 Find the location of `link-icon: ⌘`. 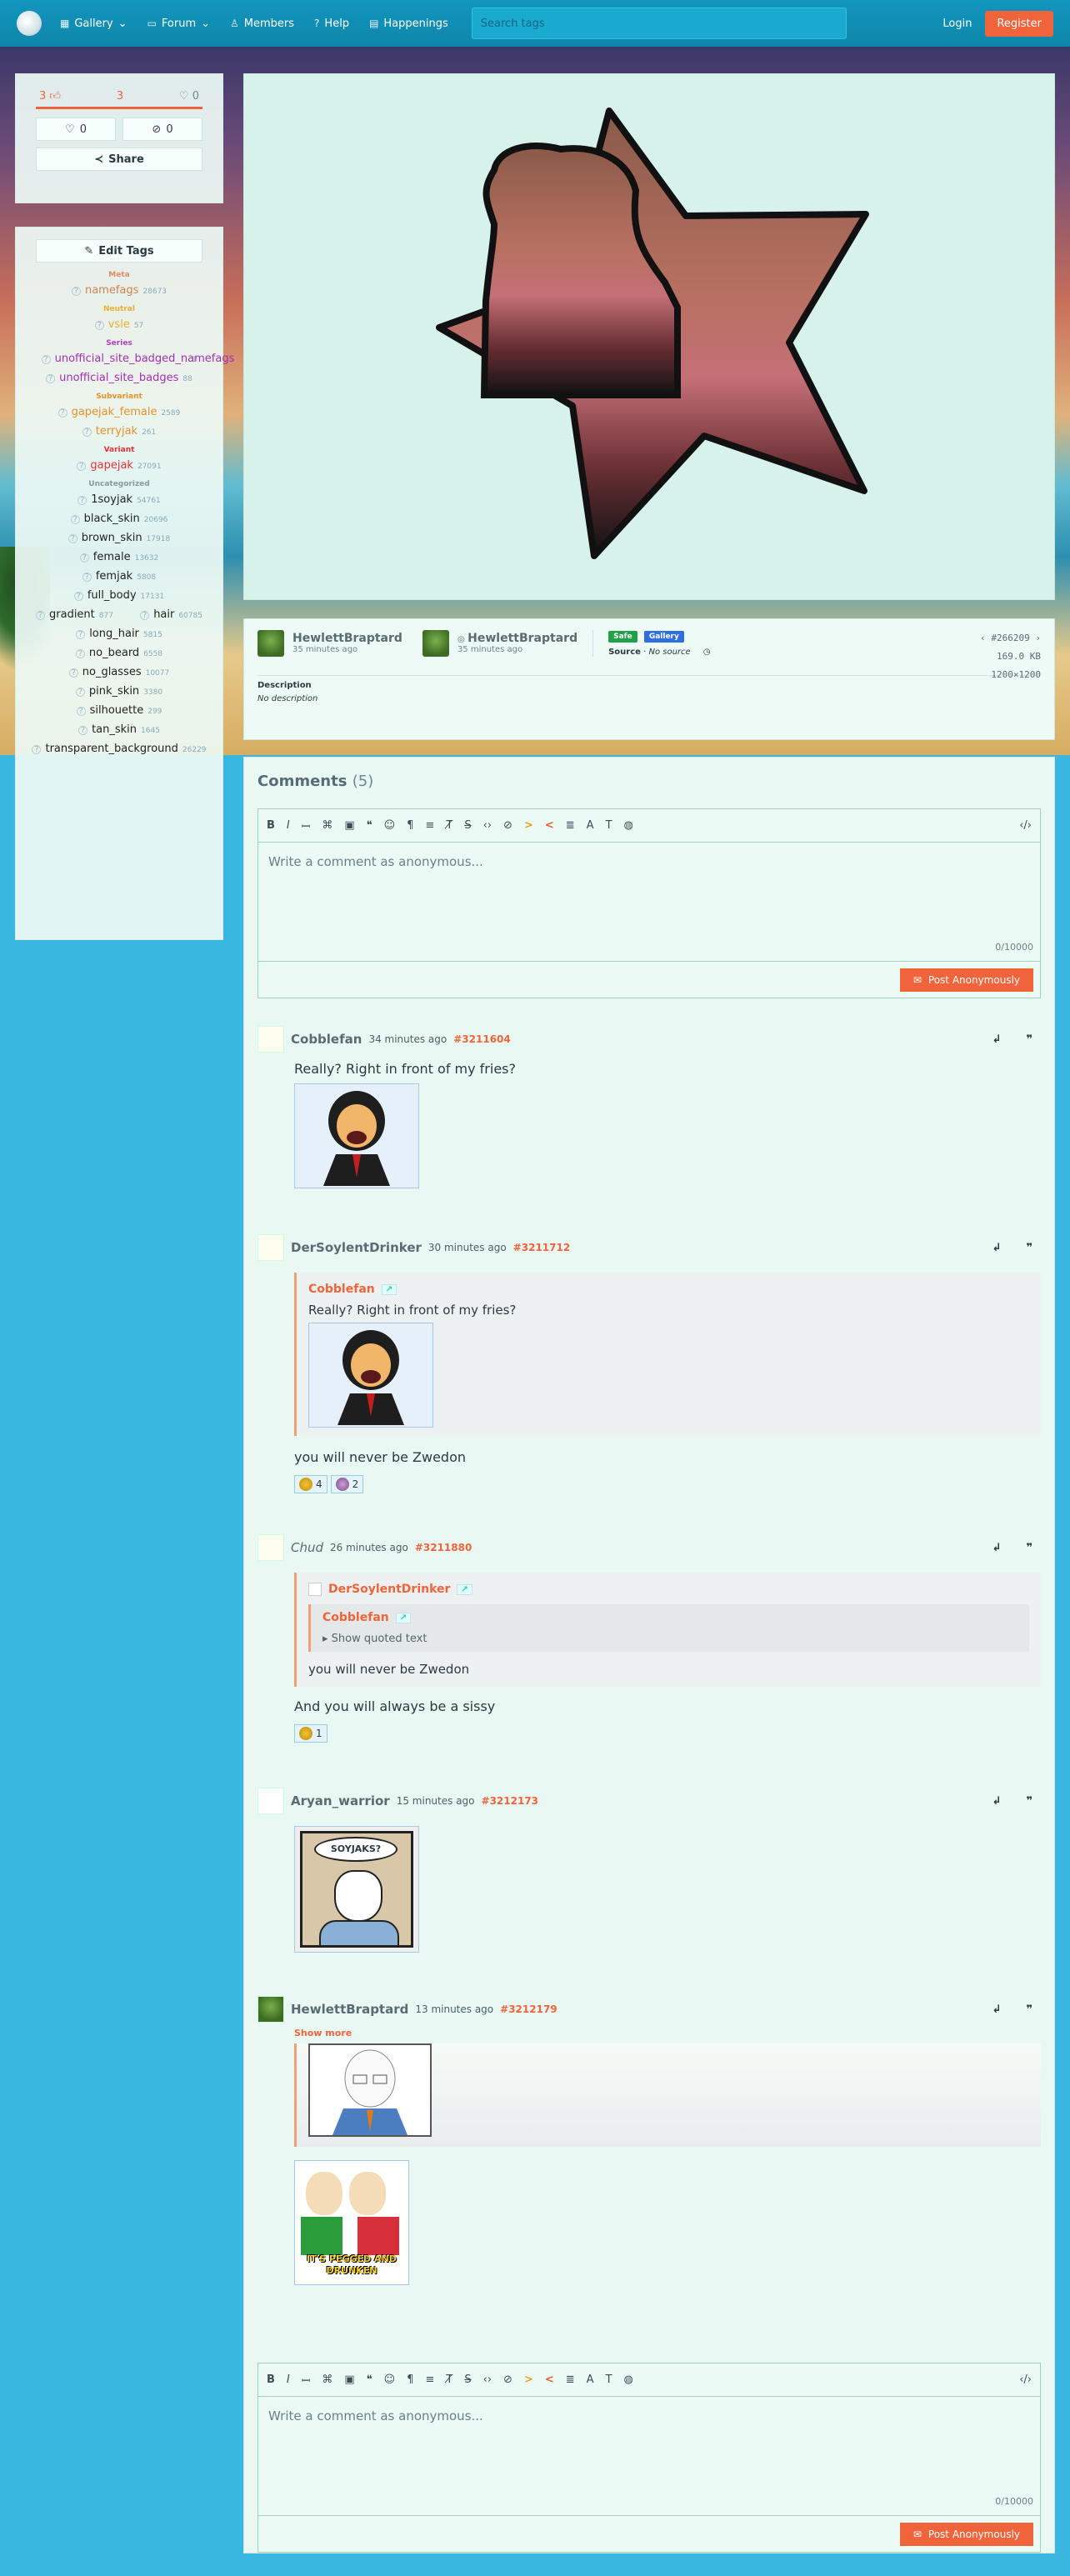

link-icon: ⌘ is located at coordinates (327, 2379).